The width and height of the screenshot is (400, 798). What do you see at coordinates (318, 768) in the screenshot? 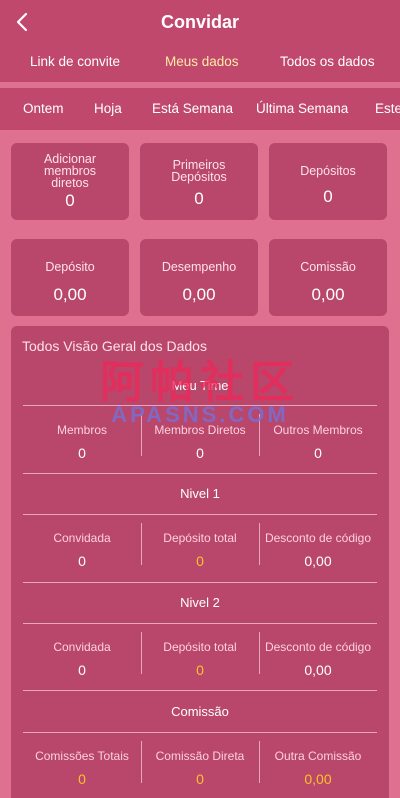
I see `stat-other-commission: Outra Comissão 0,00` at bounding box center [318, 768].